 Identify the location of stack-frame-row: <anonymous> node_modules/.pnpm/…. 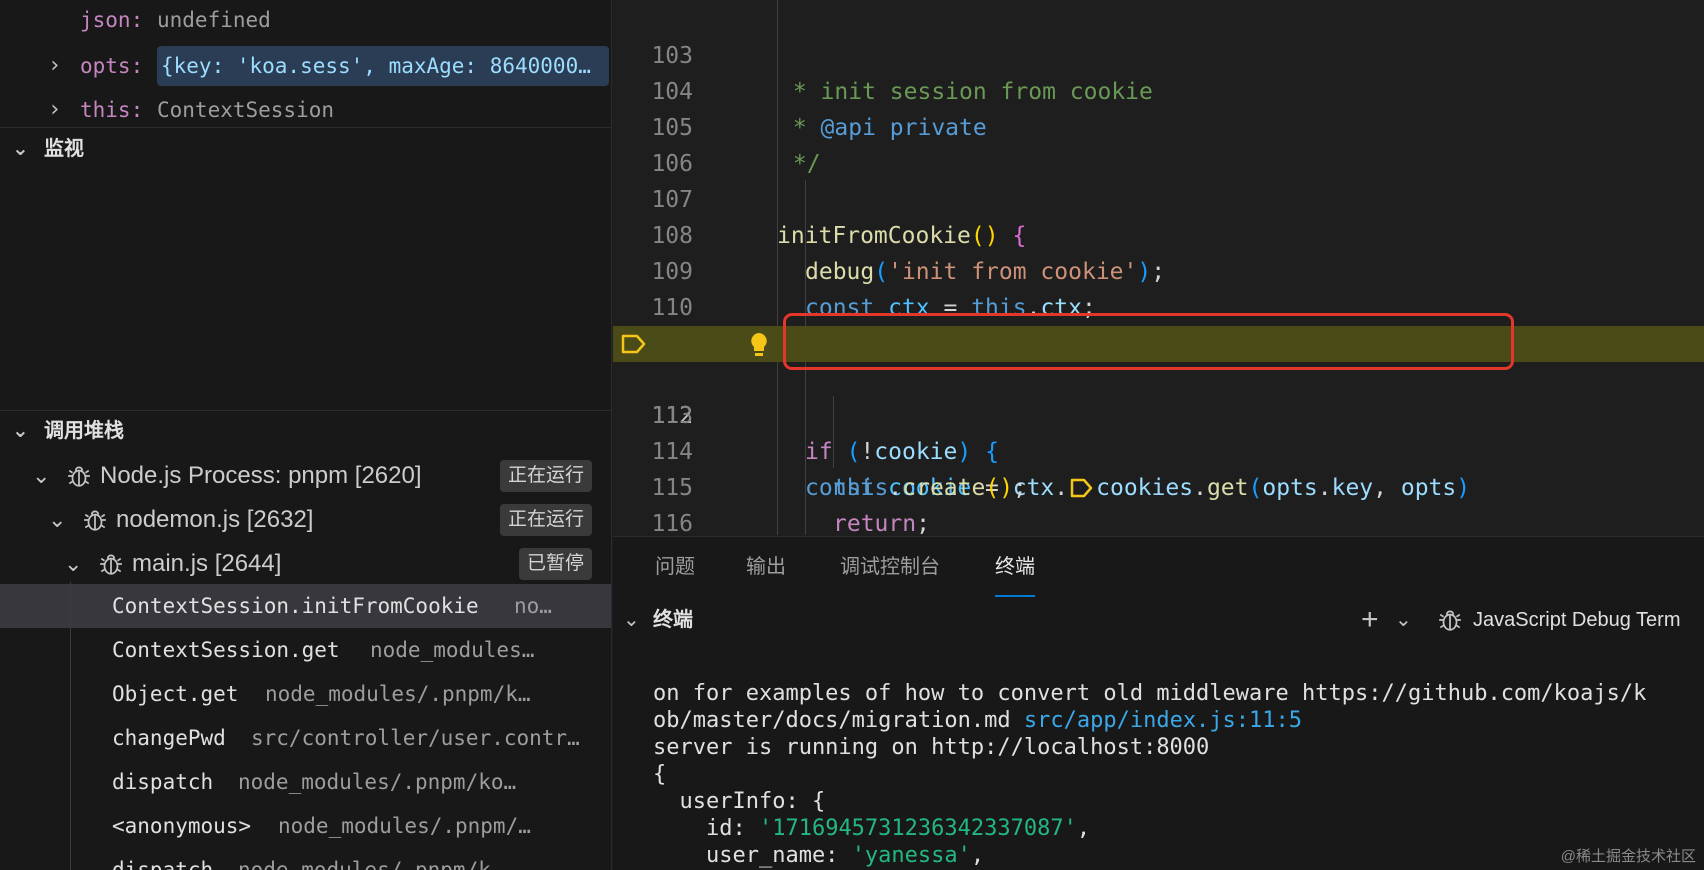
(305, 826).